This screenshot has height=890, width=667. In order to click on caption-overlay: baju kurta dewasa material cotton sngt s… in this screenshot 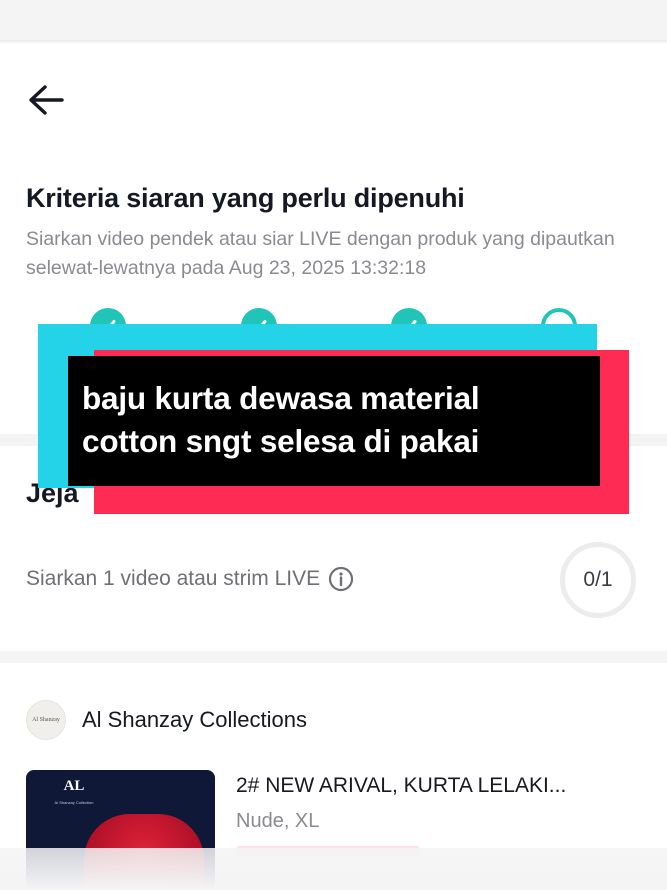, I will do `click(334, 421)`.